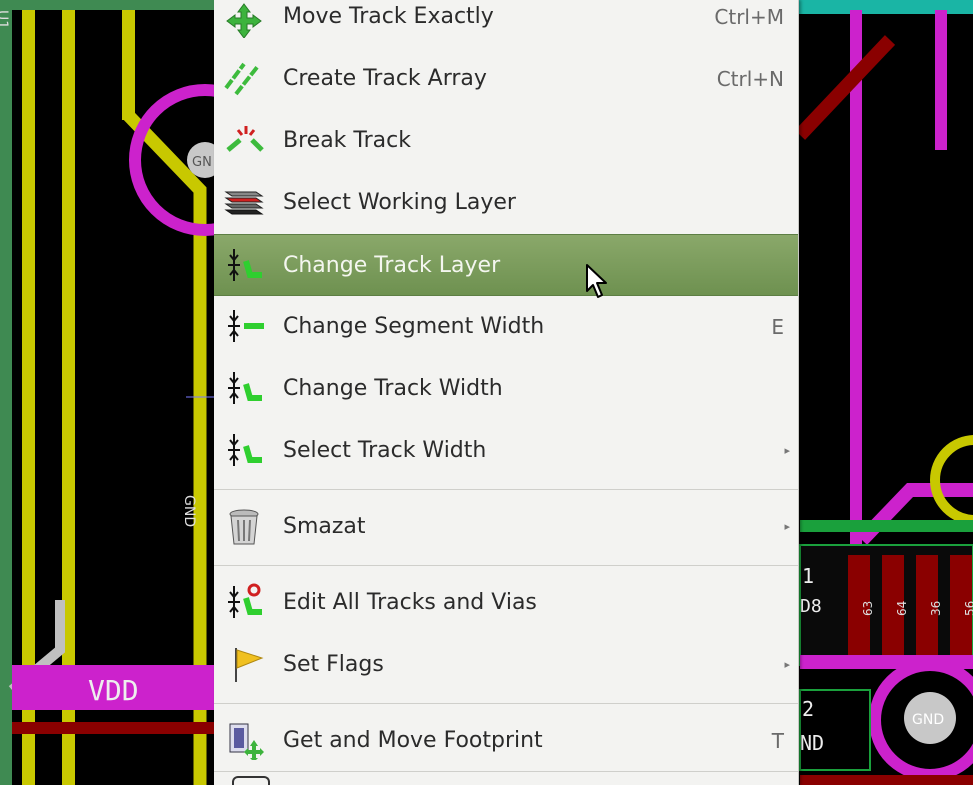 The height and width of the screenshot is (785, 973). Describe the element at coordinates (393, 388) in the screenshot. I see `menu-item-label: Change Track Width` at that location.